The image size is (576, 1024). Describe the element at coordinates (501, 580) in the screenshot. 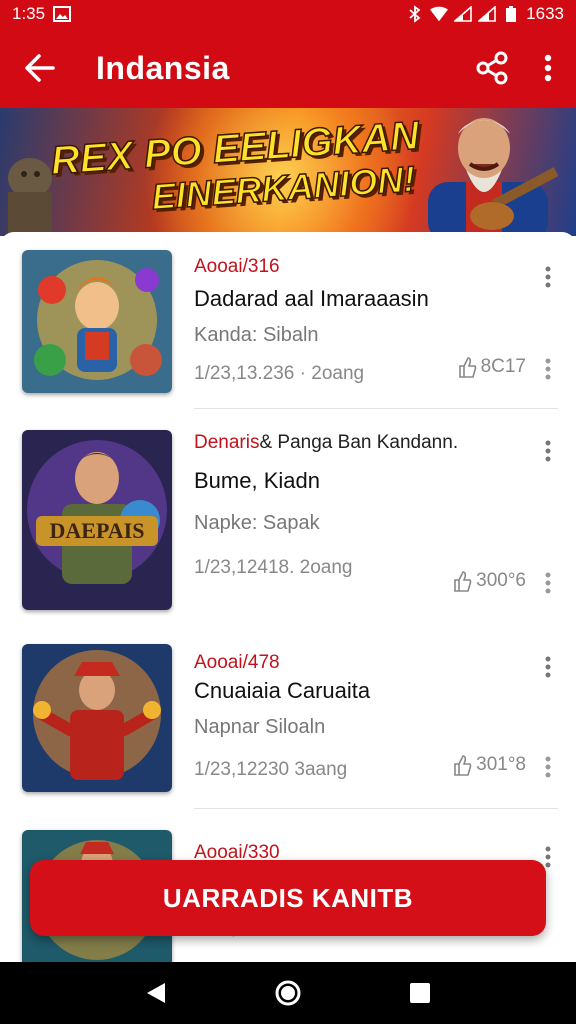

I see `likes-count: 300°6` at that location.